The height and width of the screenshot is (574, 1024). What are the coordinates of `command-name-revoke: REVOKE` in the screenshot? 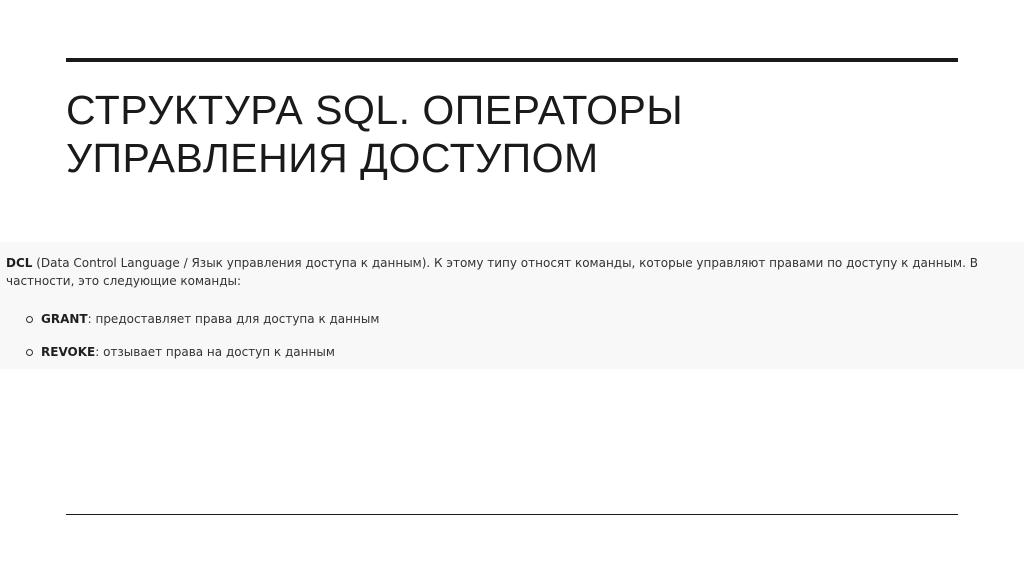 It's located at (68, 352).